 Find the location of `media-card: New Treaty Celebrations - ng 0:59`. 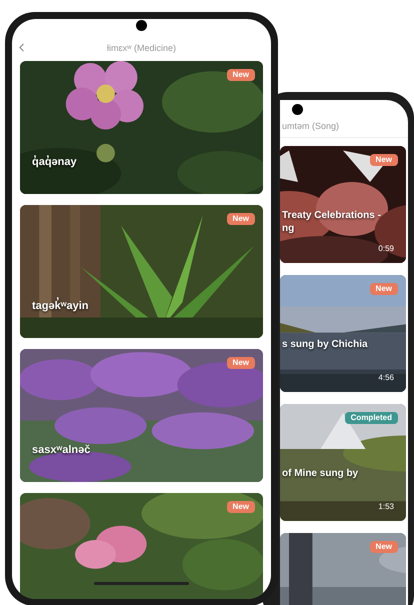

media-card: New Treaty Celebrations - ng 0:59 is located at coordinates (343, 204).